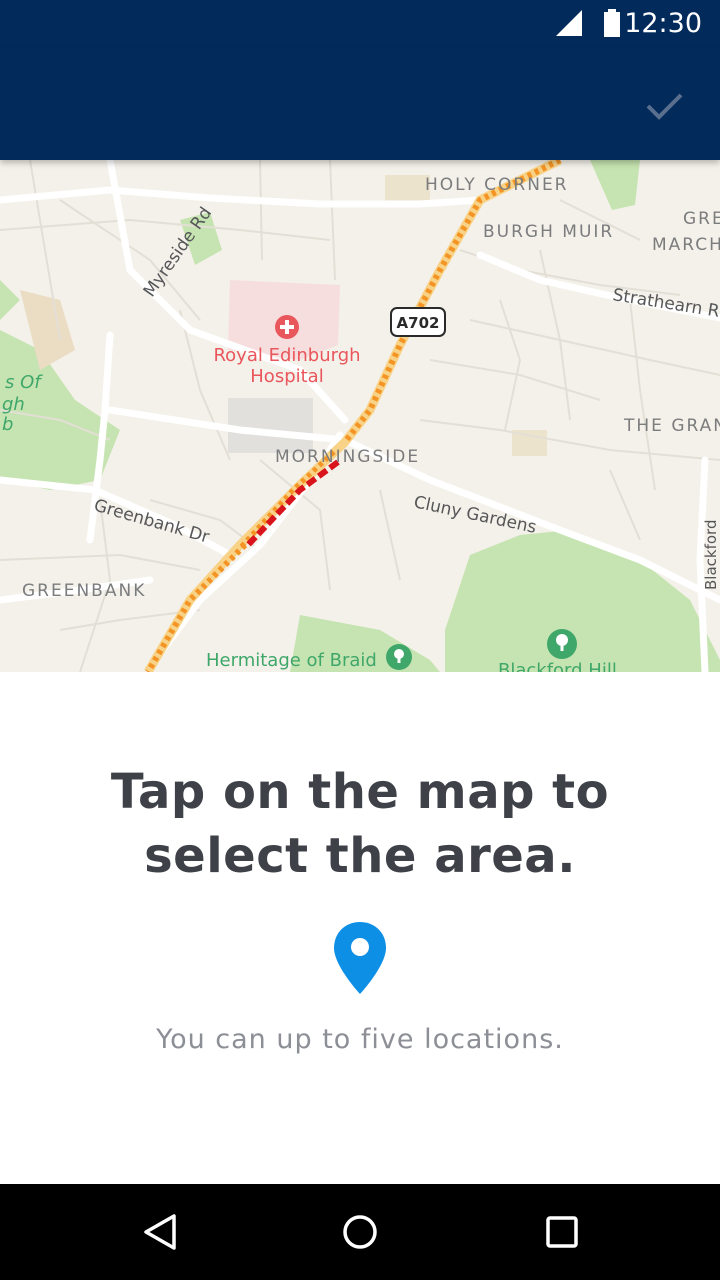 The image size is (720, 1280). I want to click on label-golf-3: b, so click(7, 424).